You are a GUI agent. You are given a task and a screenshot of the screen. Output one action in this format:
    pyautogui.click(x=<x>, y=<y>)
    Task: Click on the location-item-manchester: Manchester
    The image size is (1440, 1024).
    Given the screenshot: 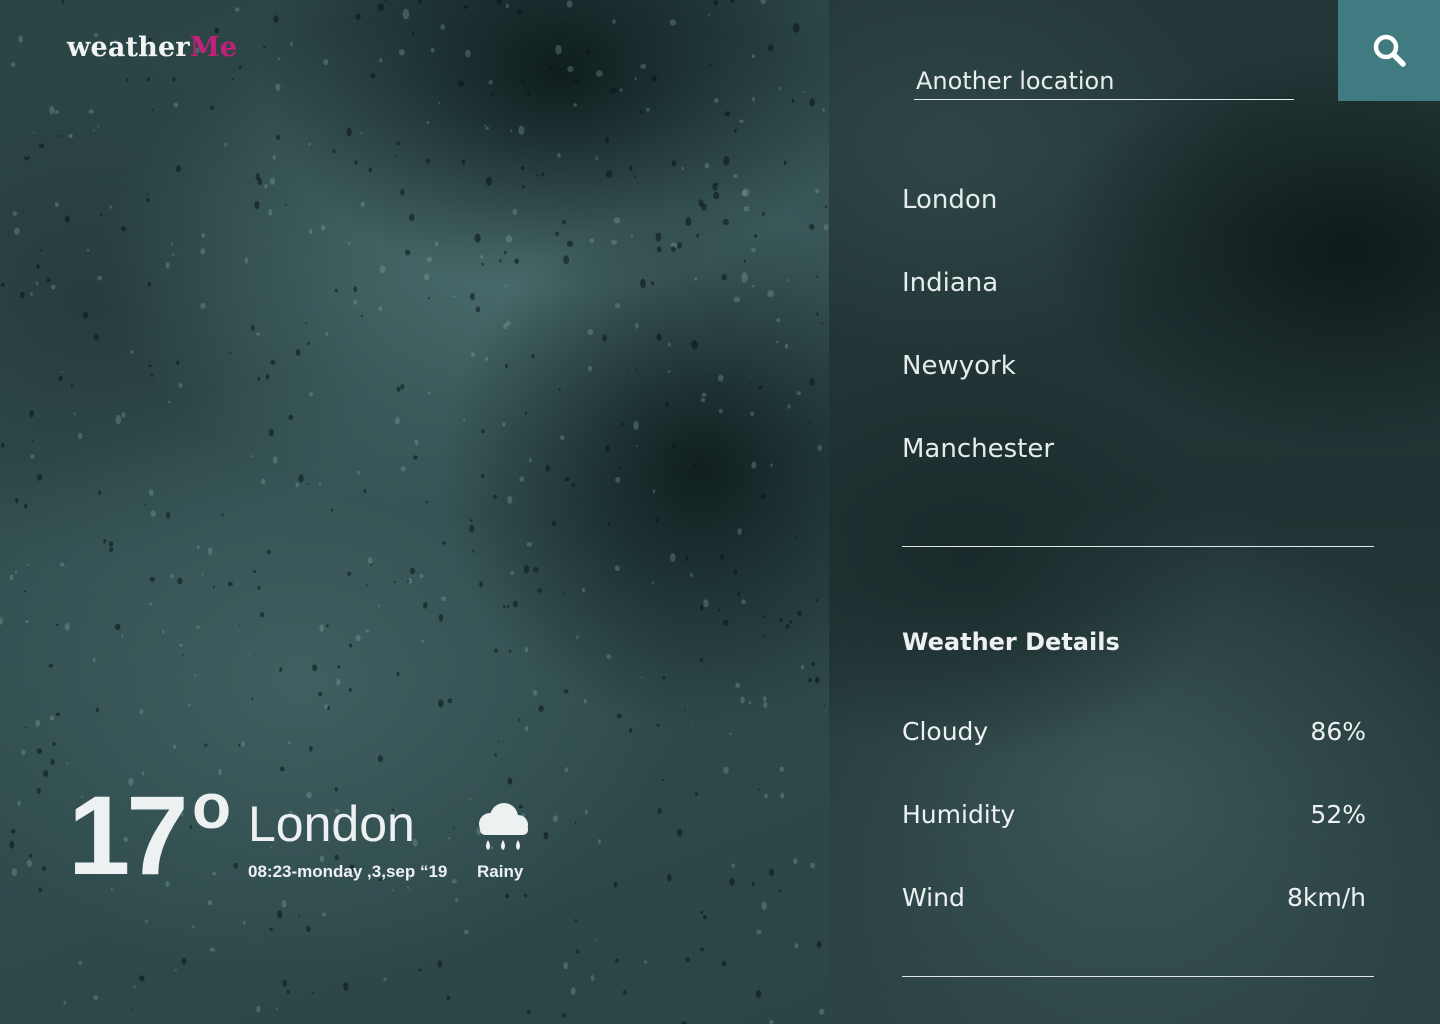 What is the action you would take?
    pyautogui.click(x=978, y=468)
    